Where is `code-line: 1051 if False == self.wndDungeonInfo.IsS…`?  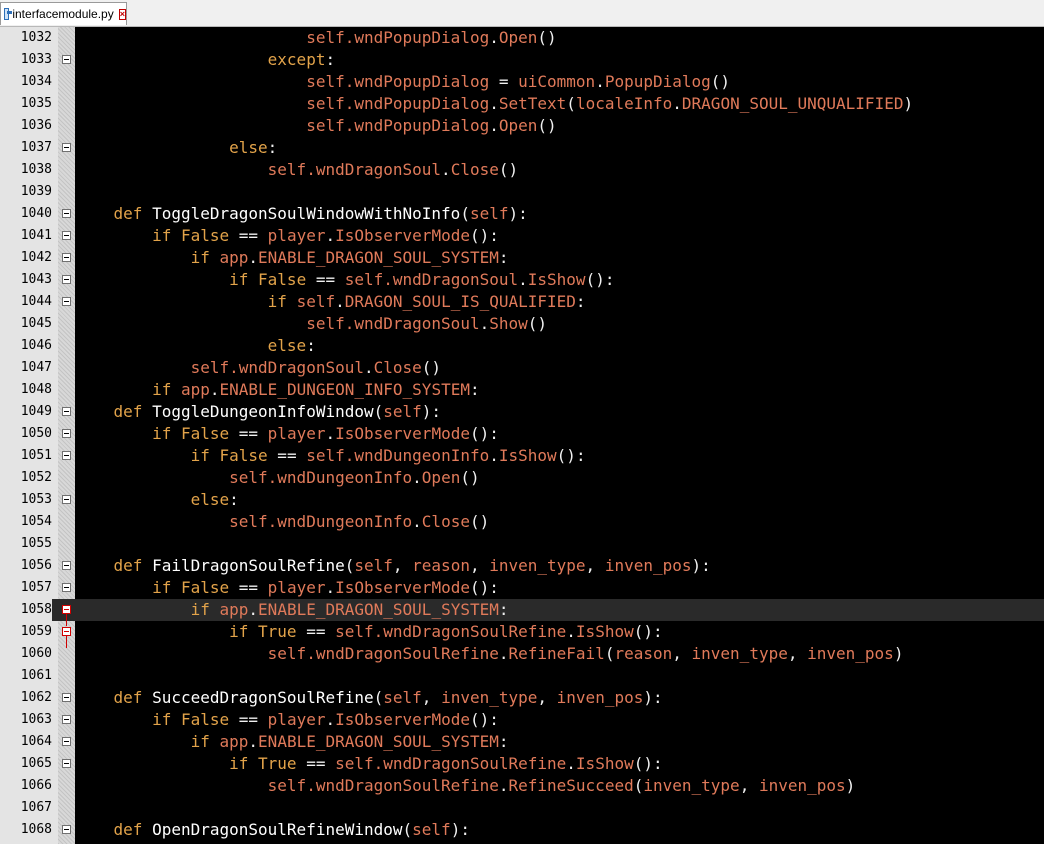 code-line: 1051 if False == self.wndDungeonInfo.IsS… is located at coordinates (522, 456).